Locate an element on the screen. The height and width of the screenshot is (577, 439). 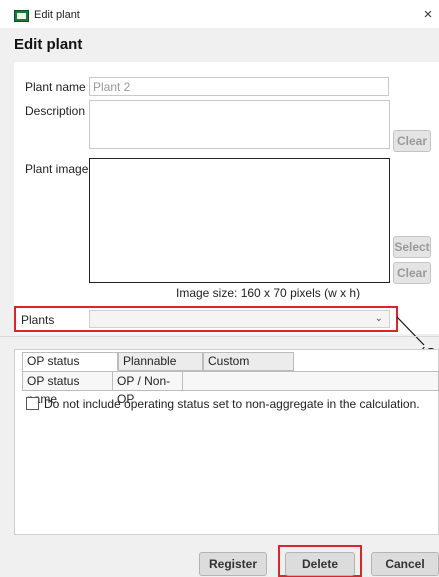
plant-name-label: Plant name is located at coordinates (55, 87).